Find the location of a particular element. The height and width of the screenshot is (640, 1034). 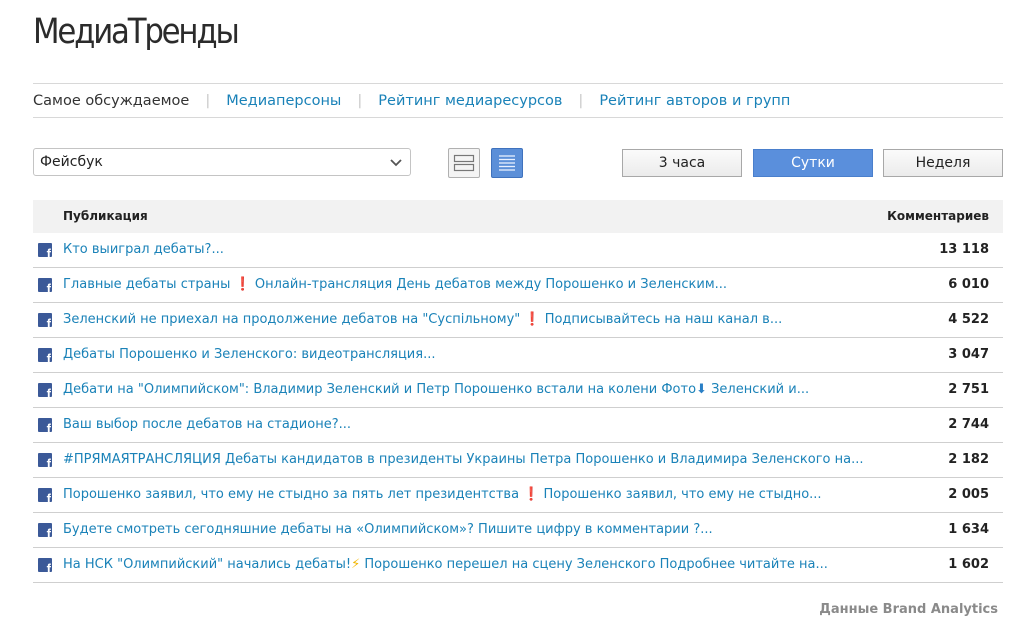

comment-count: 2 005 is located at coordinates (968, 494).